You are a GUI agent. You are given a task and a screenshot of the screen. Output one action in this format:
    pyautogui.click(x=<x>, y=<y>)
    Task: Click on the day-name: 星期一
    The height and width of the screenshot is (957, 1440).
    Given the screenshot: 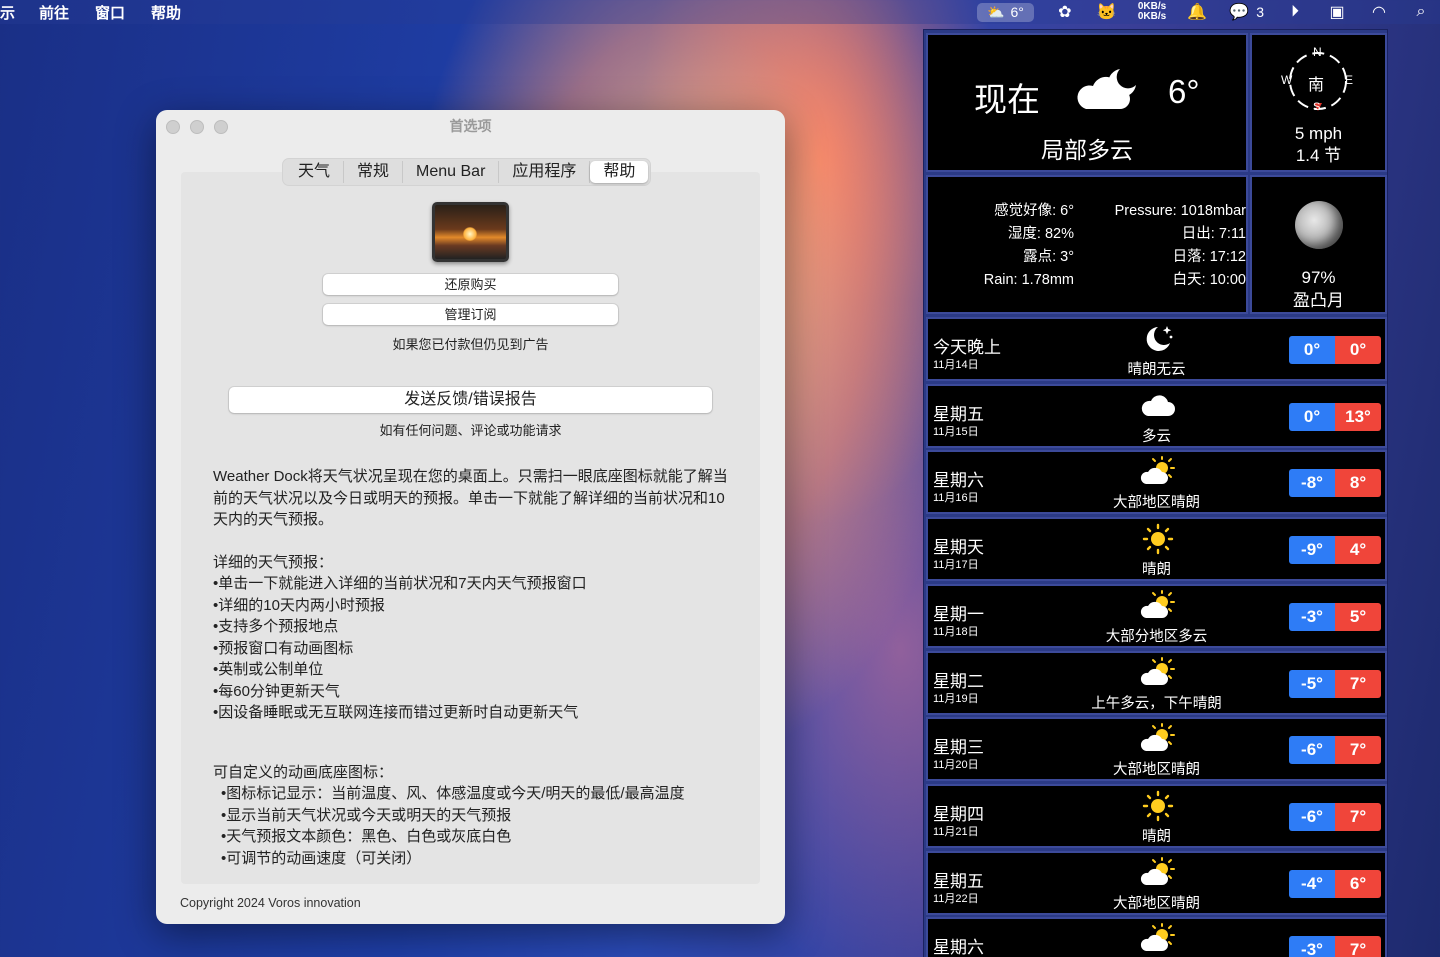 What is the action you would take?
    pyautogui.click(x=958, y=614)
    